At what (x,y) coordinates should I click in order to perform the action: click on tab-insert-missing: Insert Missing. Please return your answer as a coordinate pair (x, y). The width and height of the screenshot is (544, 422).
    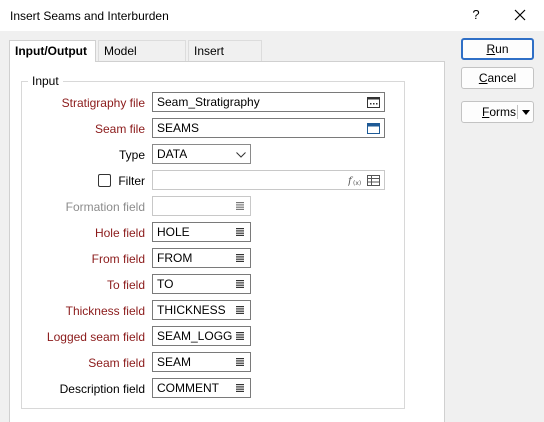
    Looking at the image, I should click on (225, 59).